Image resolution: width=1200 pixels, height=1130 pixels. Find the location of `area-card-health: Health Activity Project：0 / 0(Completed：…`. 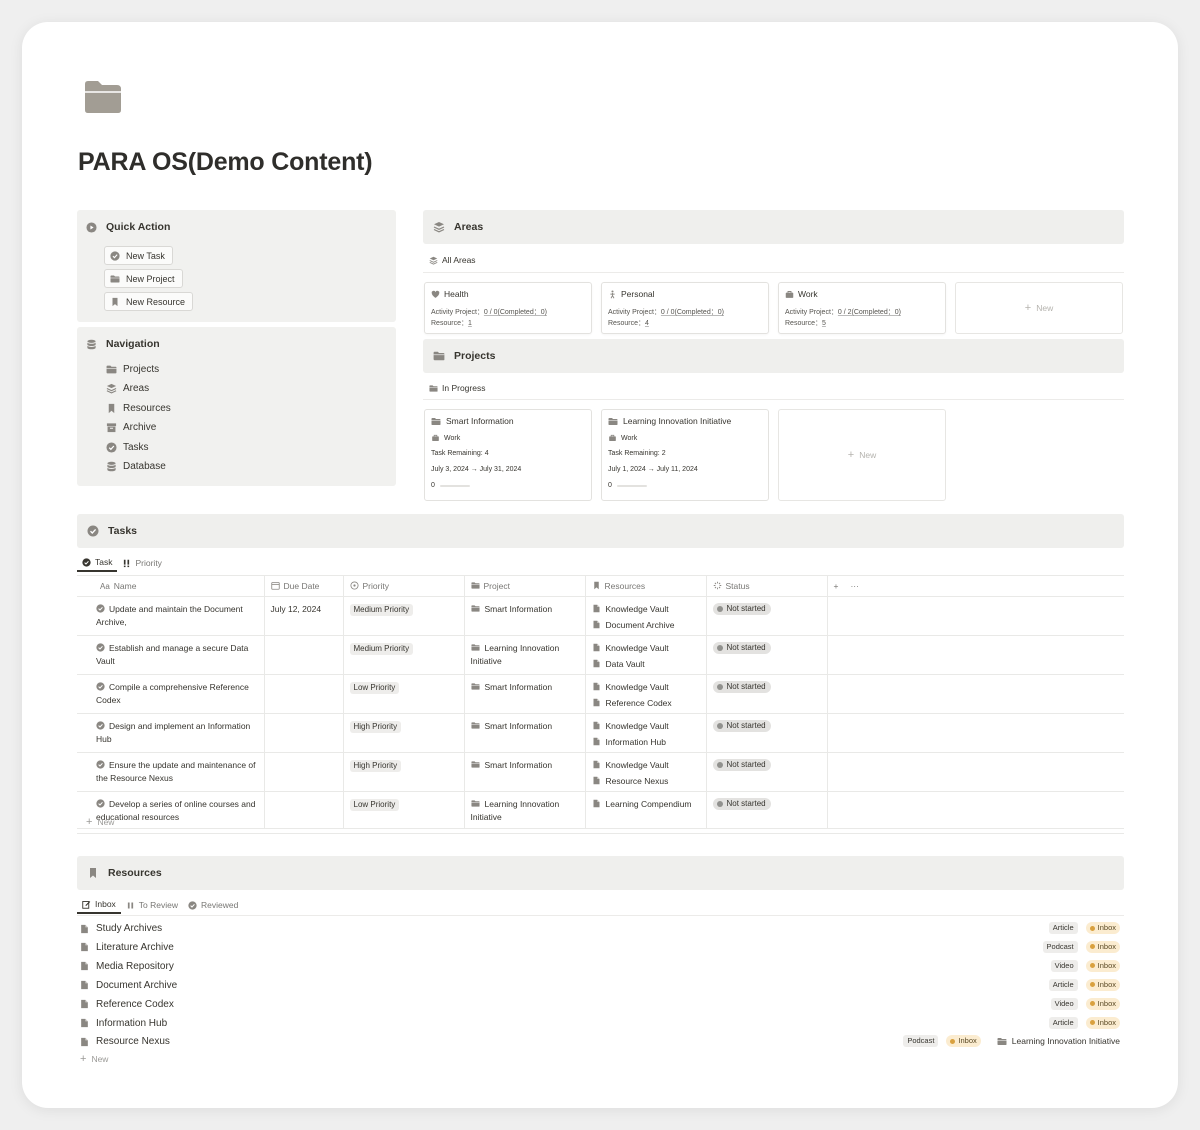

area-card-health: Health Activity Project：0 / 0(Completed：… is located at coordinates (508, 308).